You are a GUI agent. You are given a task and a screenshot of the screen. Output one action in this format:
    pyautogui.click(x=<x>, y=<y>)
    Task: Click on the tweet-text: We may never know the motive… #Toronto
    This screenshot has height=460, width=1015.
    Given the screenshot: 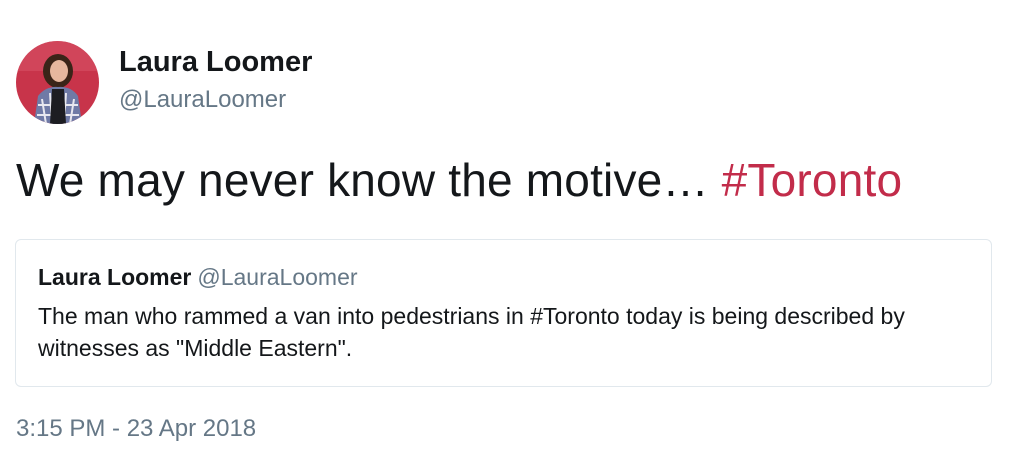 What is the action you would take?
    pyautogui.click(x=459, y=180)
    